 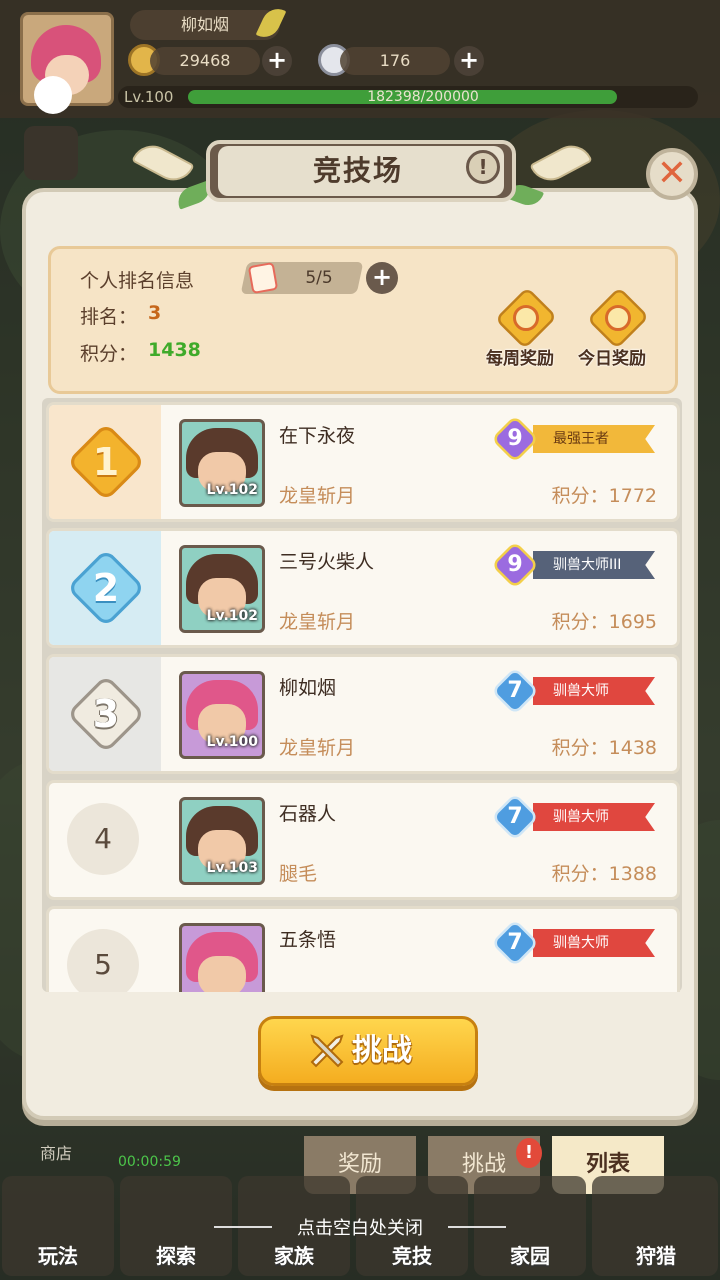 I want to click on gold-amount: 29468, so click(x=205, y=61).